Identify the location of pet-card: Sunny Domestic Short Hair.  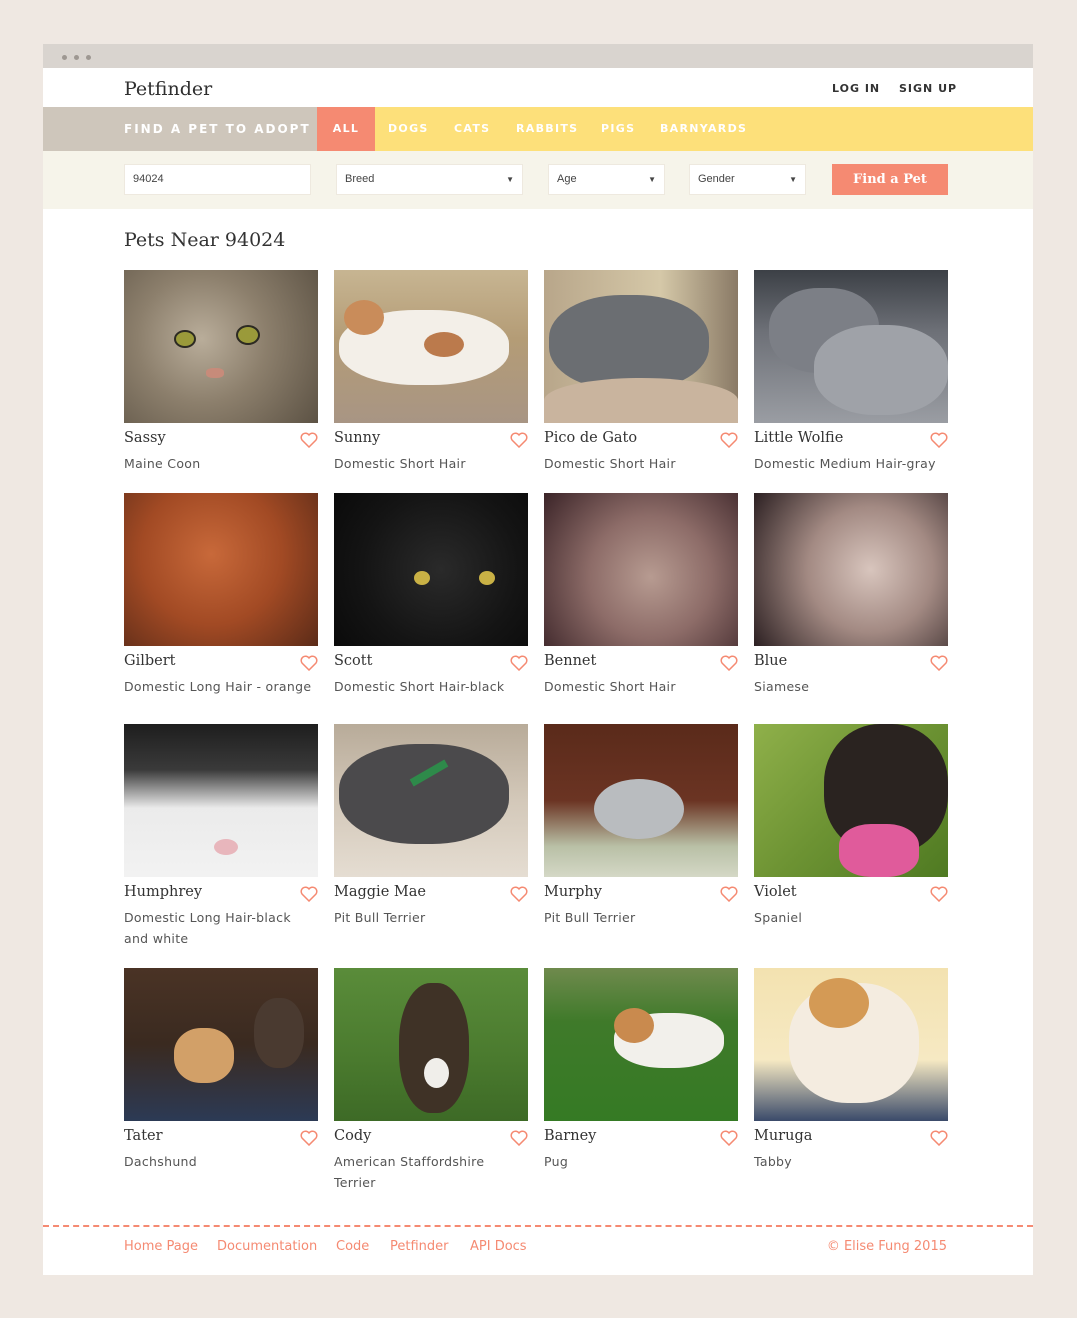
(431, 370).